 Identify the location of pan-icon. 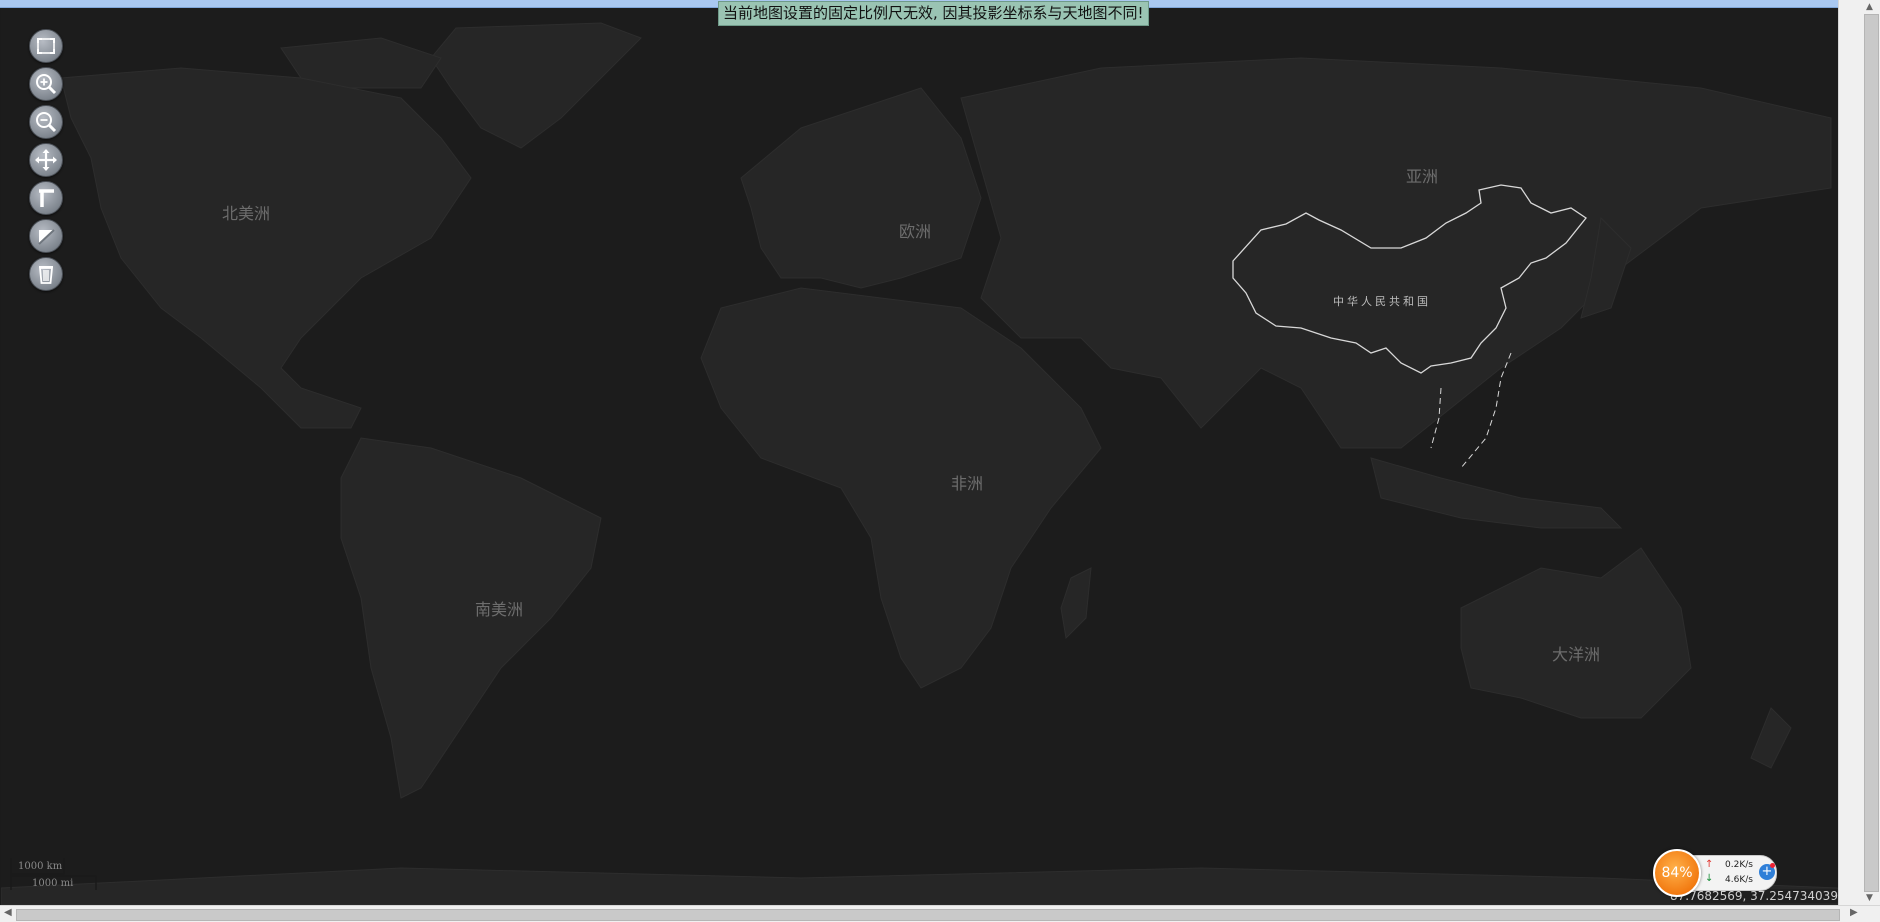
(46, 160).